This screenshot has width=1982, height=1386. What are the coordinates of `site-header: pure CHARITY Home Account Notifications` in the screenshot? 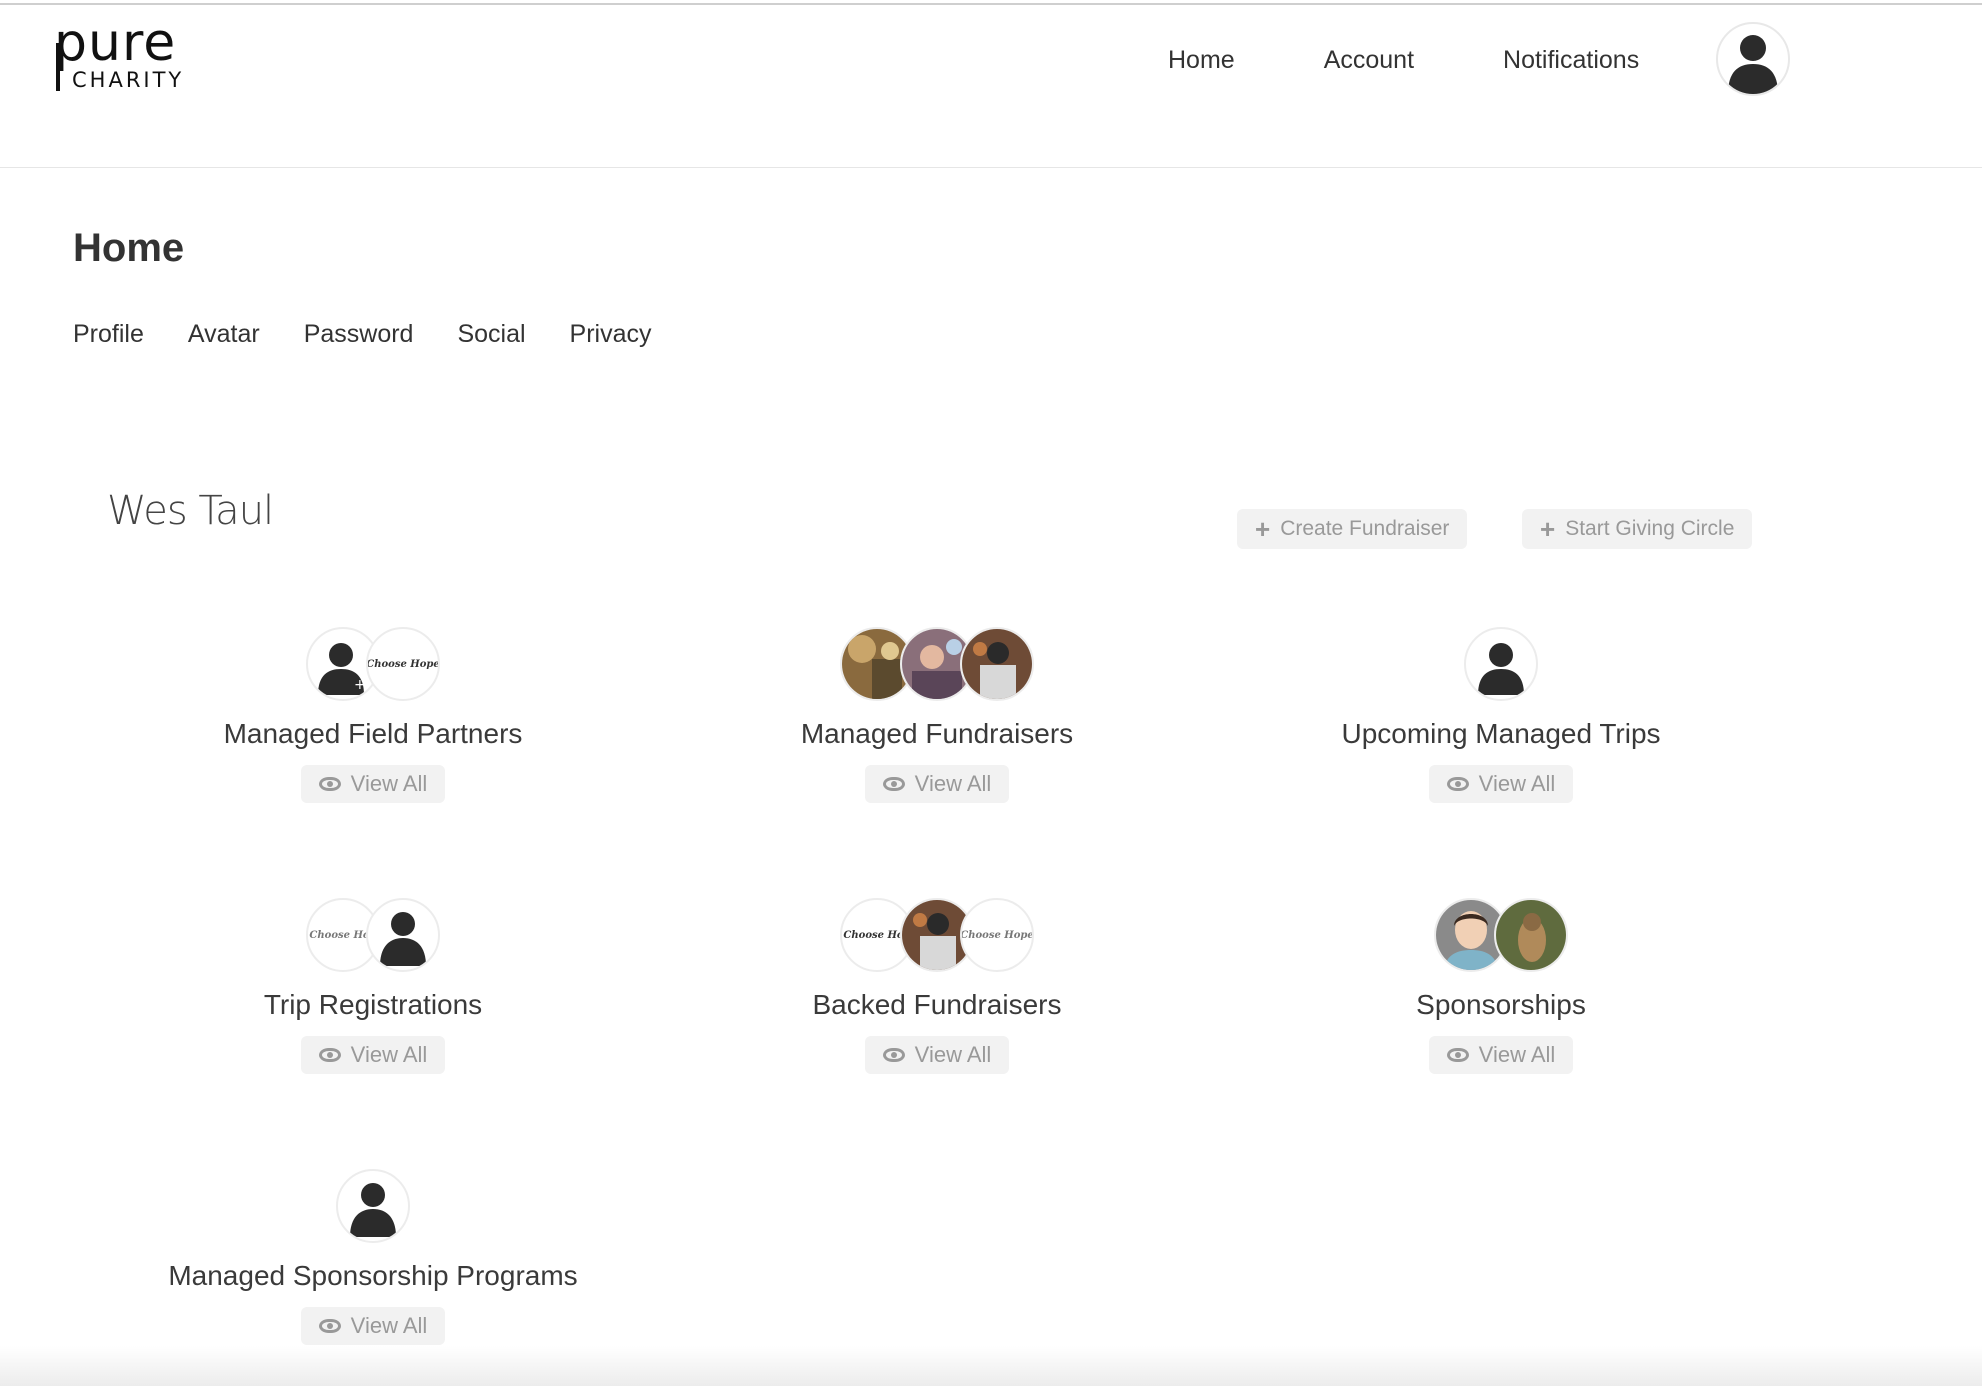 It's located at (991, 86).